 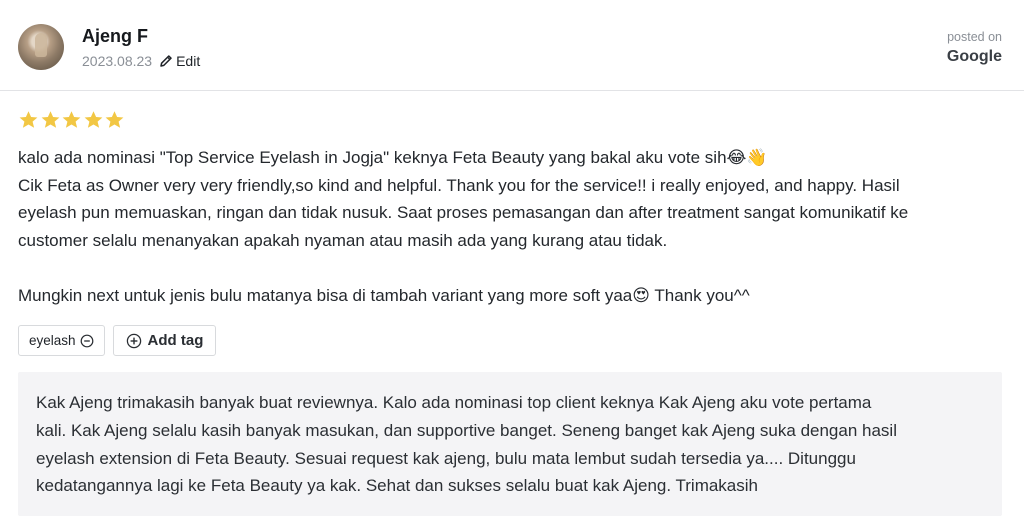 I want to click on add-tag-button: Add tag, so click(x=164, y=340).